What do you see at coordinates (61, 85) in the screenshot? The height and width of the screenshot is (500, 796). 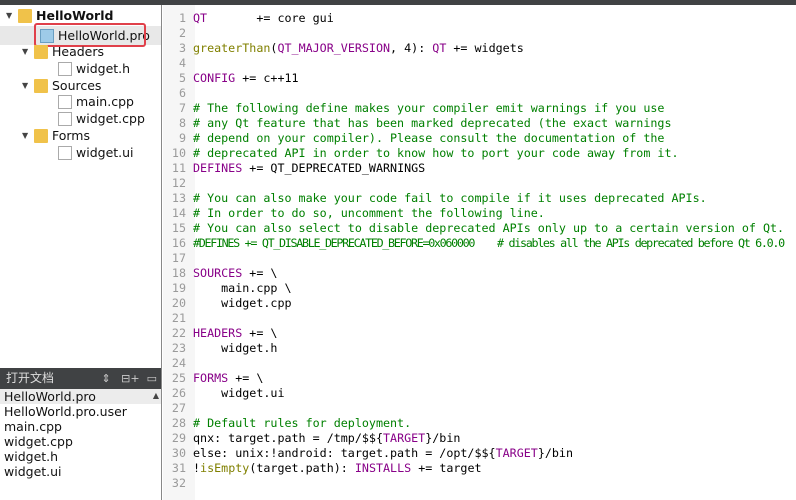 I see `tree-item-sources: ▼ Sources` at bounding box center [61, 85].